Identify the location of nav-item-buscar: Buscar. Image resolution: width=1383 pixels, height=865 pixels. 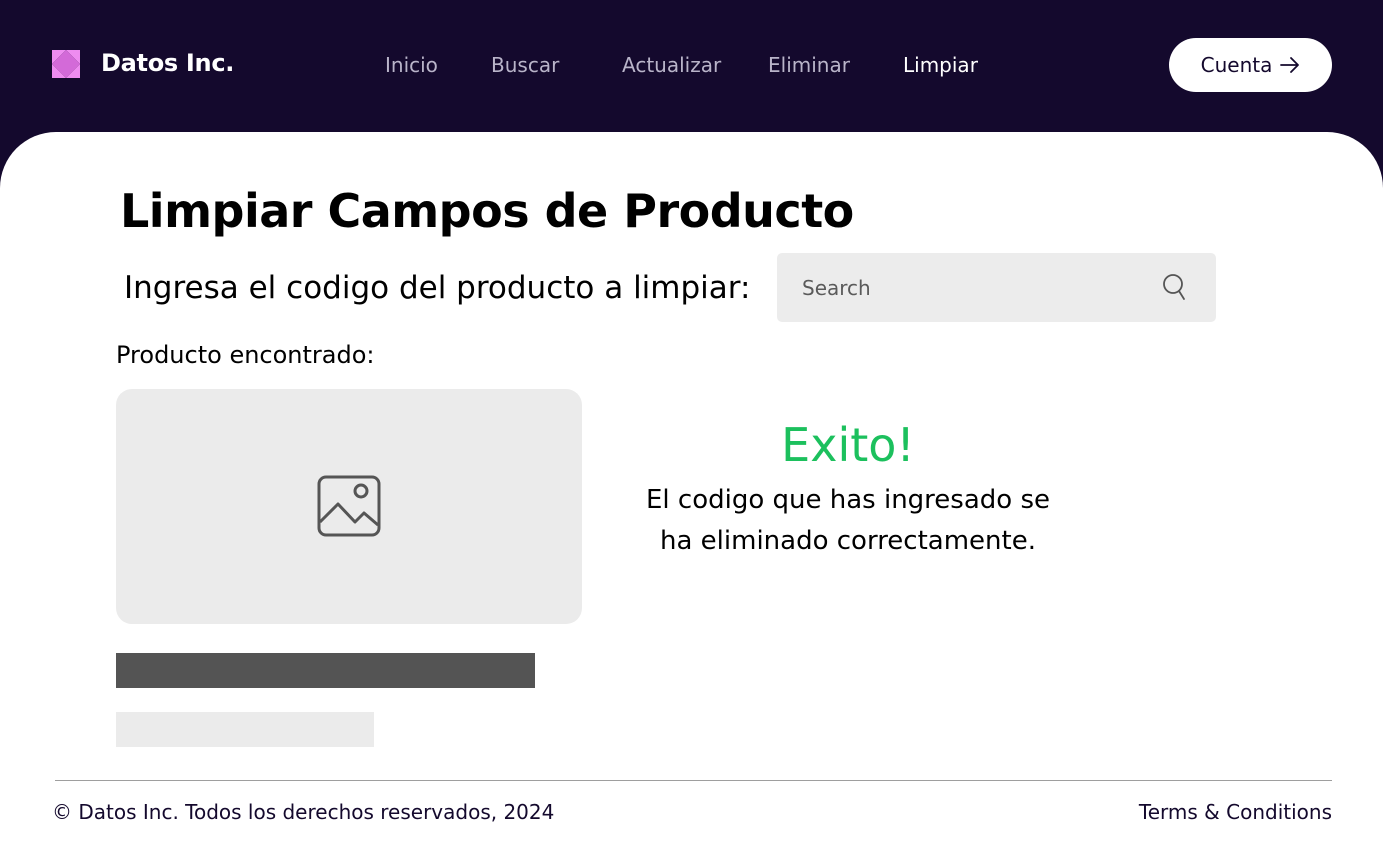
(525, 65).